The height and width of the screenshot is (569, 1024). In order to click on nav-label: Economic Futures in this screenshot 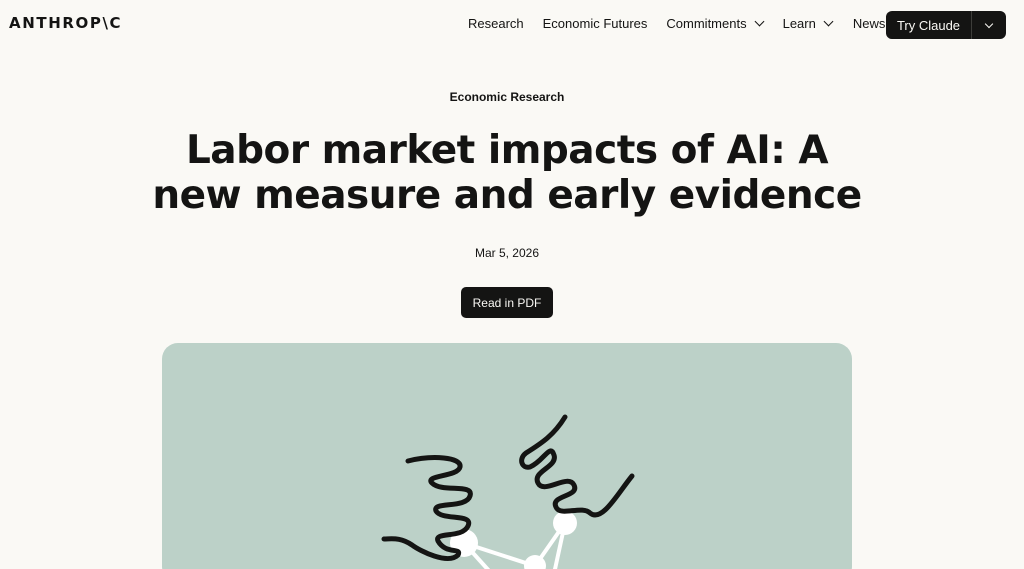, I will do `click(595, 23)`.